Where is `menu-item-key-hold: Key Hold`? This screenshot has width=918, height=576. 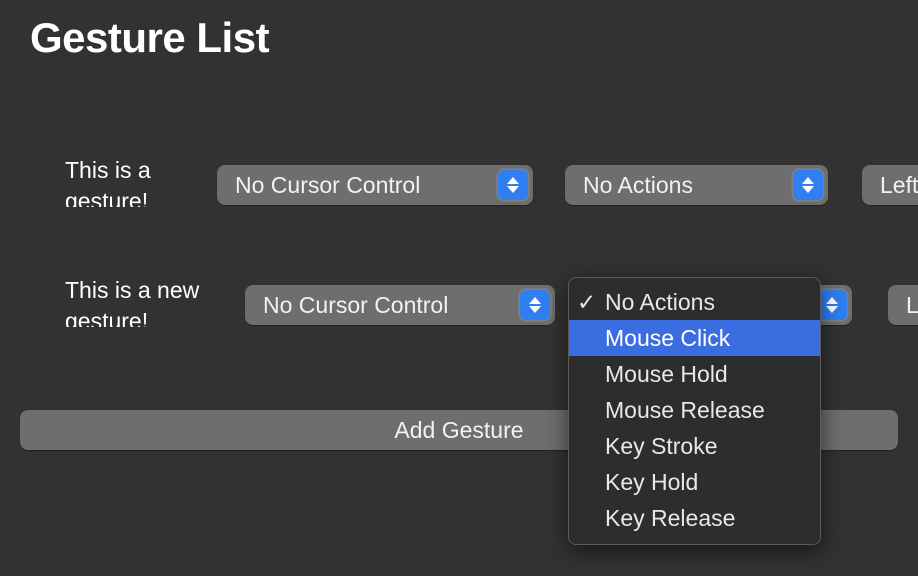
menu-item-key-hold: Key Hold is located at coordinates (694, 482).